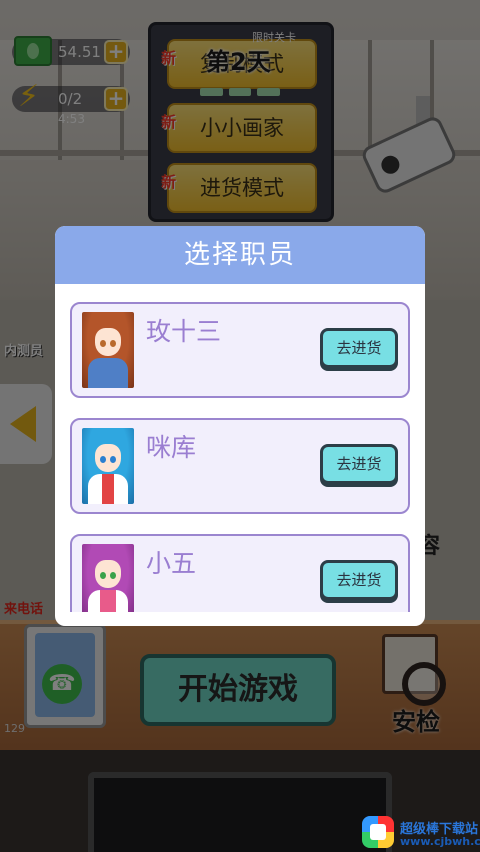  I want to click on employee-card: 小五 去进货, so click(240, 573).